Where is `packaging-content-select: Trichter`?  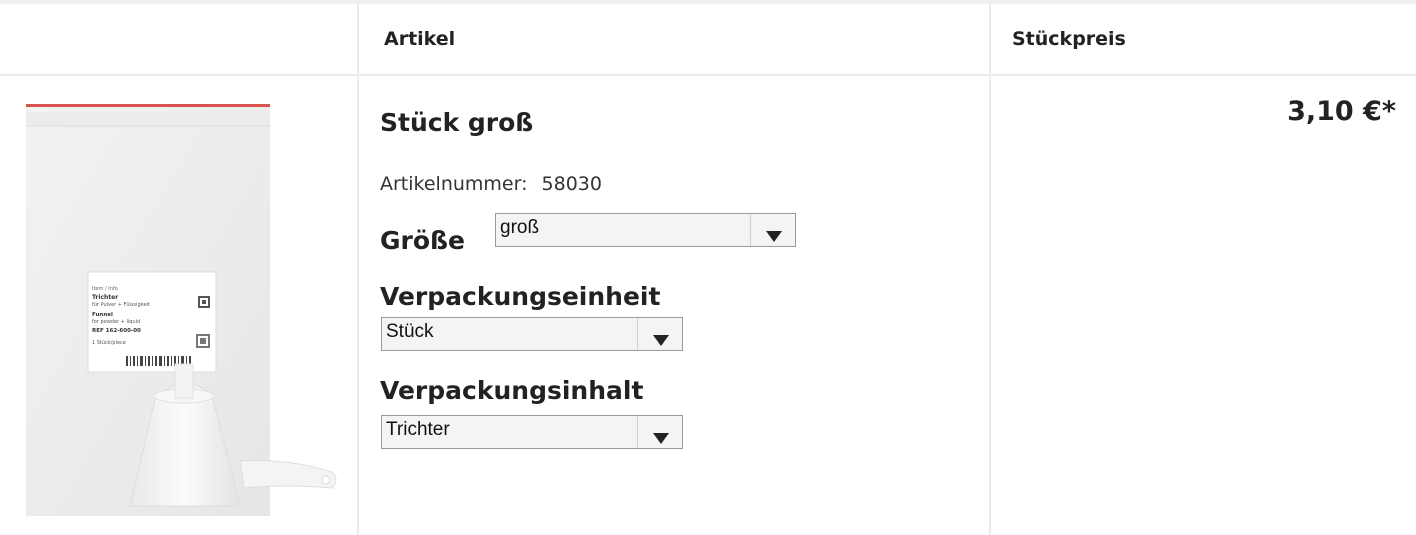 packaging-content-select: Trichter is located at coordinates (532, 432).